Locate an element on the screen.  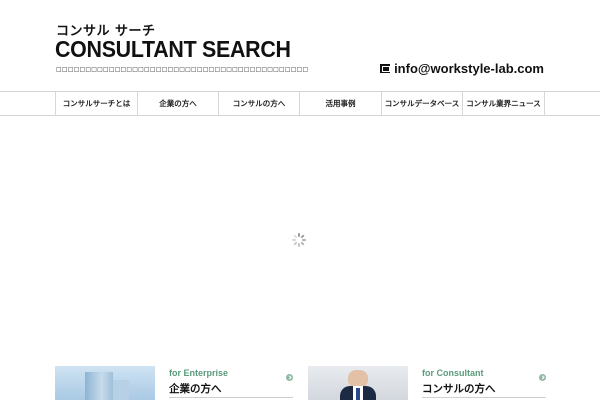
nav-item-about: コンサルサーチとは is located at coordinates (97, 103).